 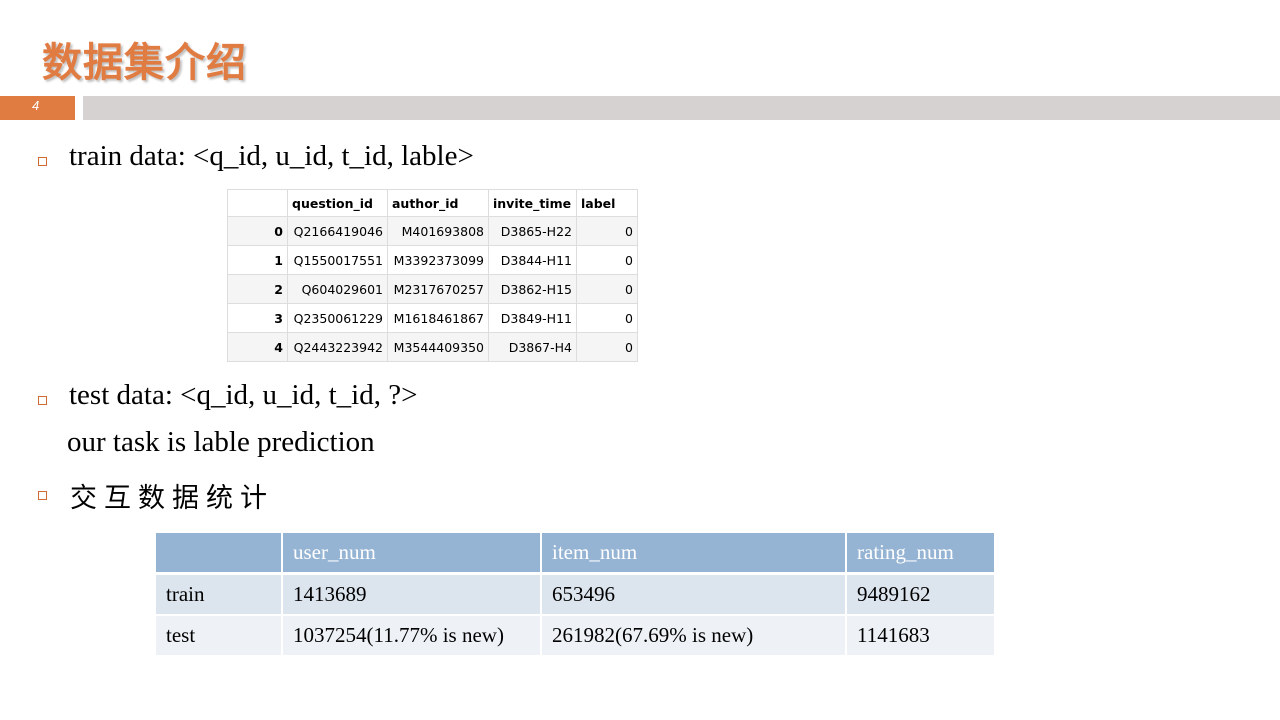 What do you see at coordinates (271, 156) in the screenshot?
I see `bullet-train-data: train data: <q_id, u_id, t_id, lable>` at bounding box center [271, 156].